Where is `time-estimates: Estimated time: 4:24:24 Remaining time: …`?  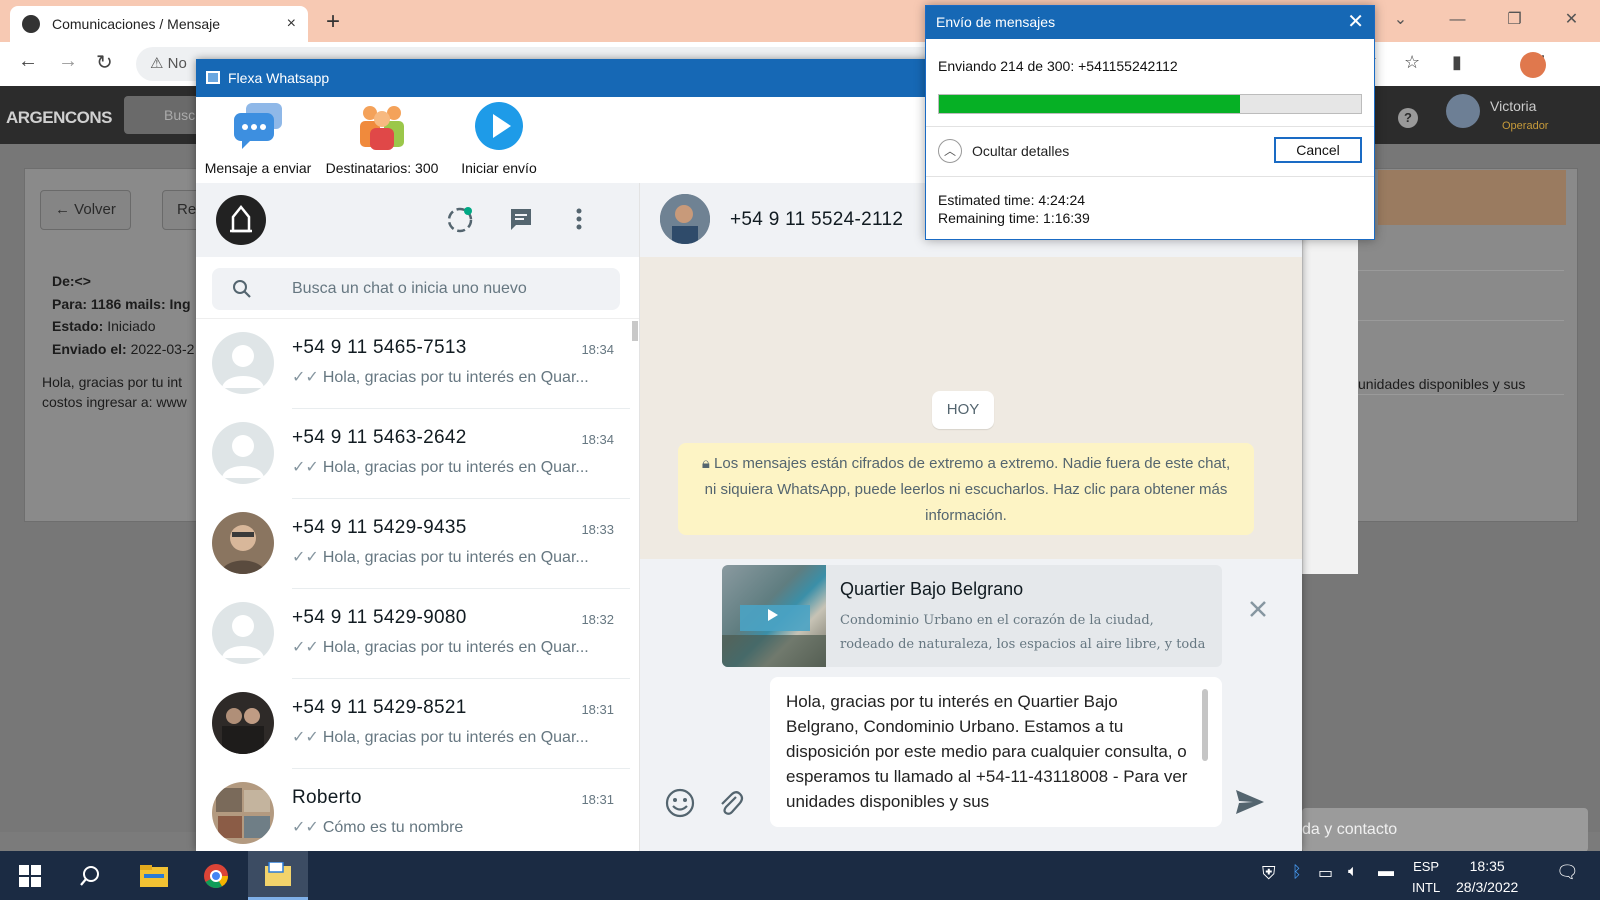
time-estimates: Estimated time: 4:24:24 Remaining time: … is located at coordinates (1014, 209).